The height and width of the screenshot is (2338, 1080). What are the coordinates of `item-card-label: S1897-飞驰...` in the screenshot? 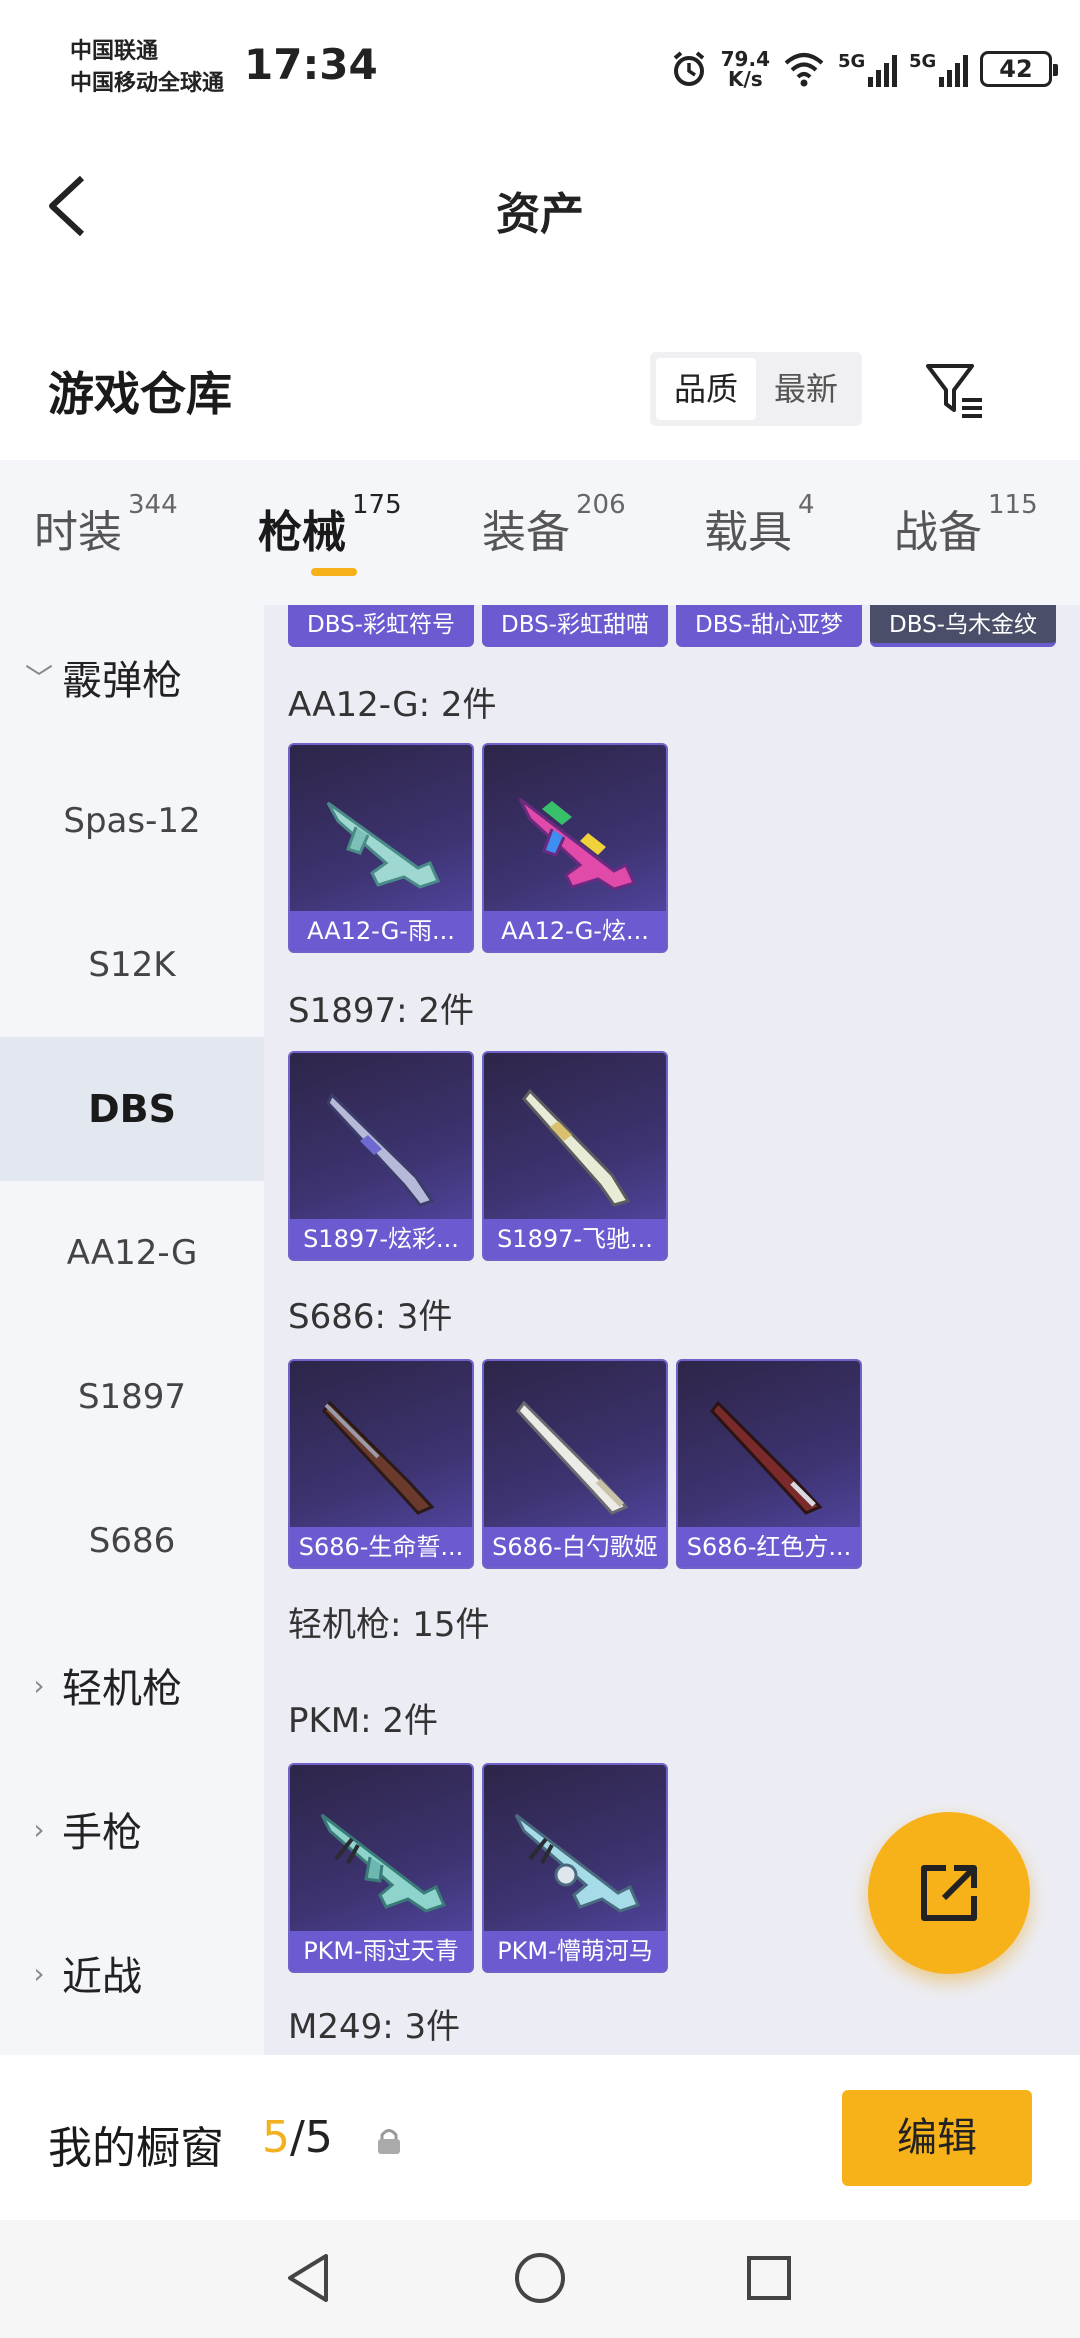 It's located at (575, 1239).